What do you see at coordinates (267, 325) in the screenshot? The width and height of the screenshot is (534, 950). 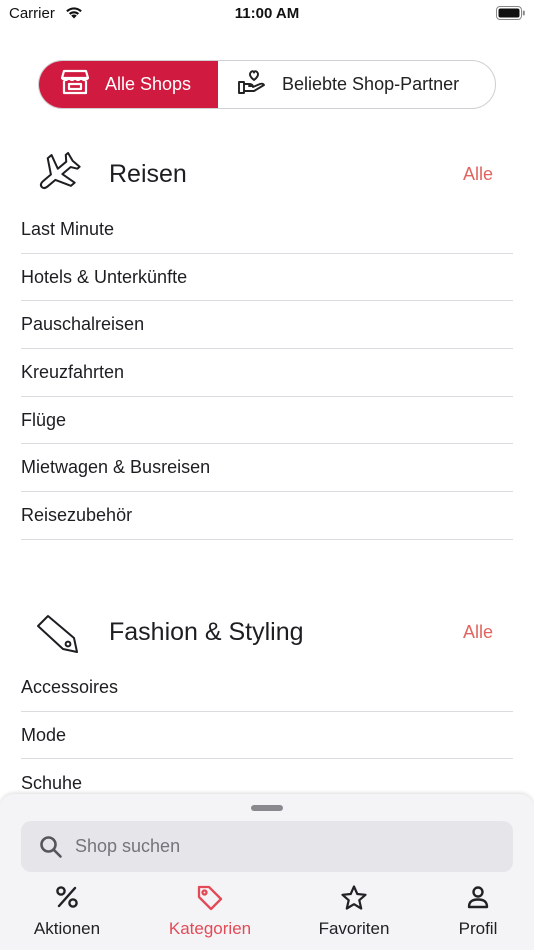 I see `list-item: Pauschalreisen` at bounding box center [267, 325].